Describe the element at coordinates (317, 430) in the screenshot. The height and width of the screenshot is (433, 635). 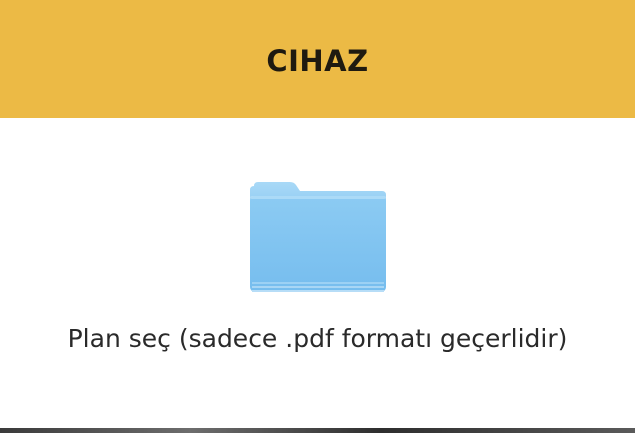
I see `bottom-edge-strip` at that location.